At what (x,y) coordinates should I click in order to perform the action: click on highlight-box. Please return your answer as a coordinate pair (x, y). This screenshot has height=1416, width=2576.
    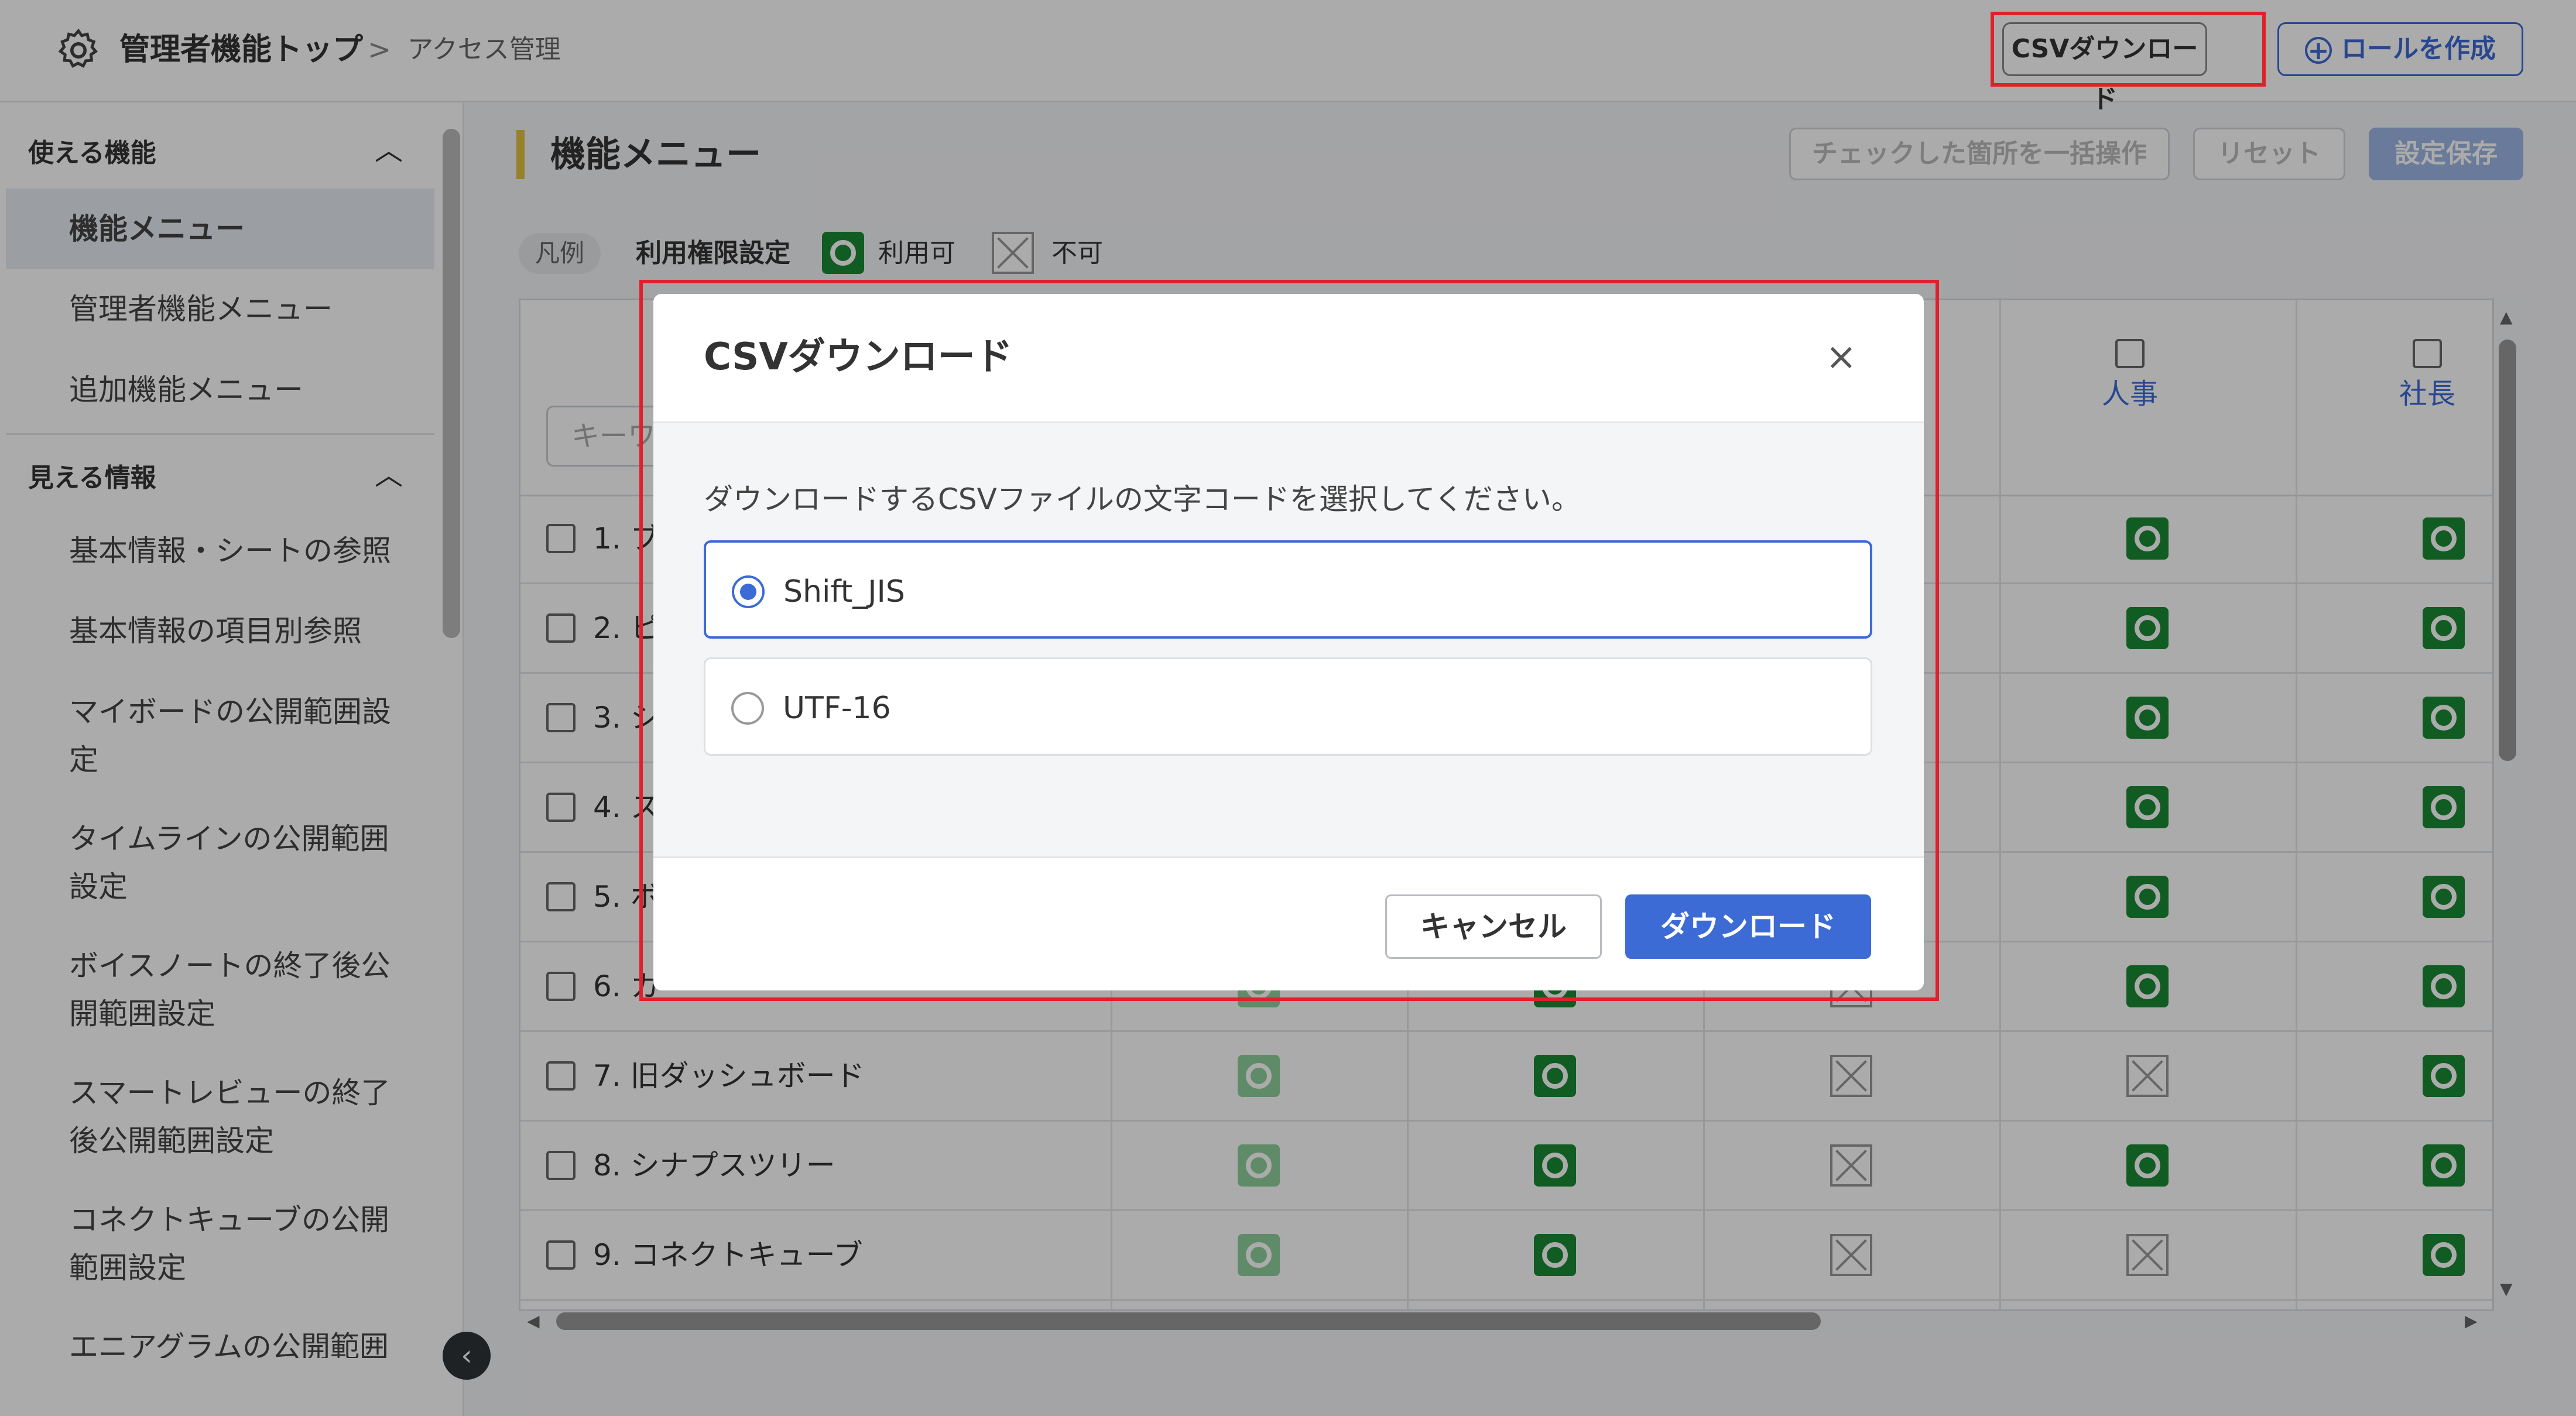
    Looking at the image, I should click on (2128, 49).